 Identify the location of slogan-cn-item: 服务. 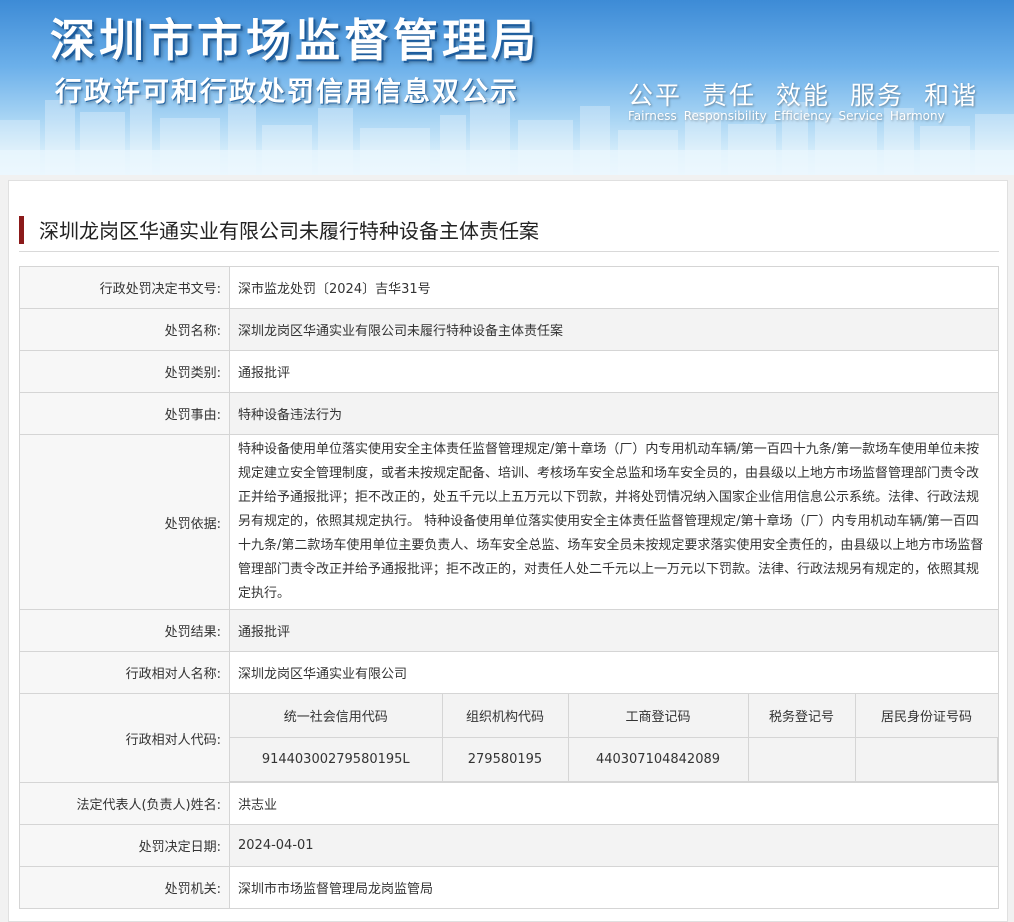
(877, 95).